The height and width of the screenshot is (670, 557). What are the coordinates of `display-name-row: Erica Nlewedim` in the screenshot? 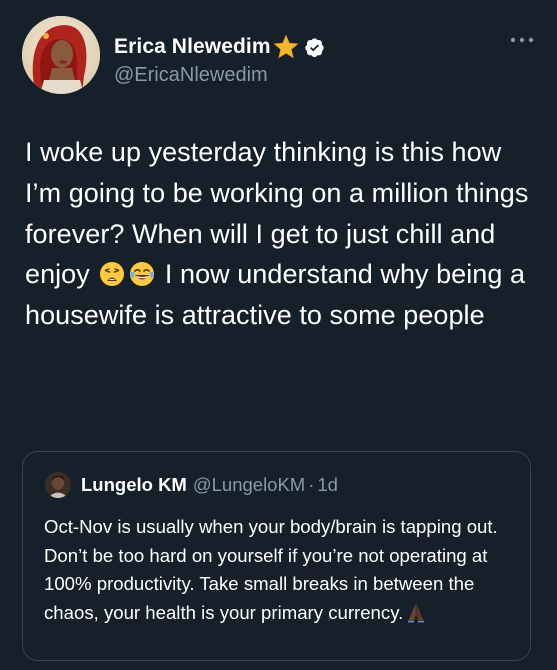 It's located at (219, 47).